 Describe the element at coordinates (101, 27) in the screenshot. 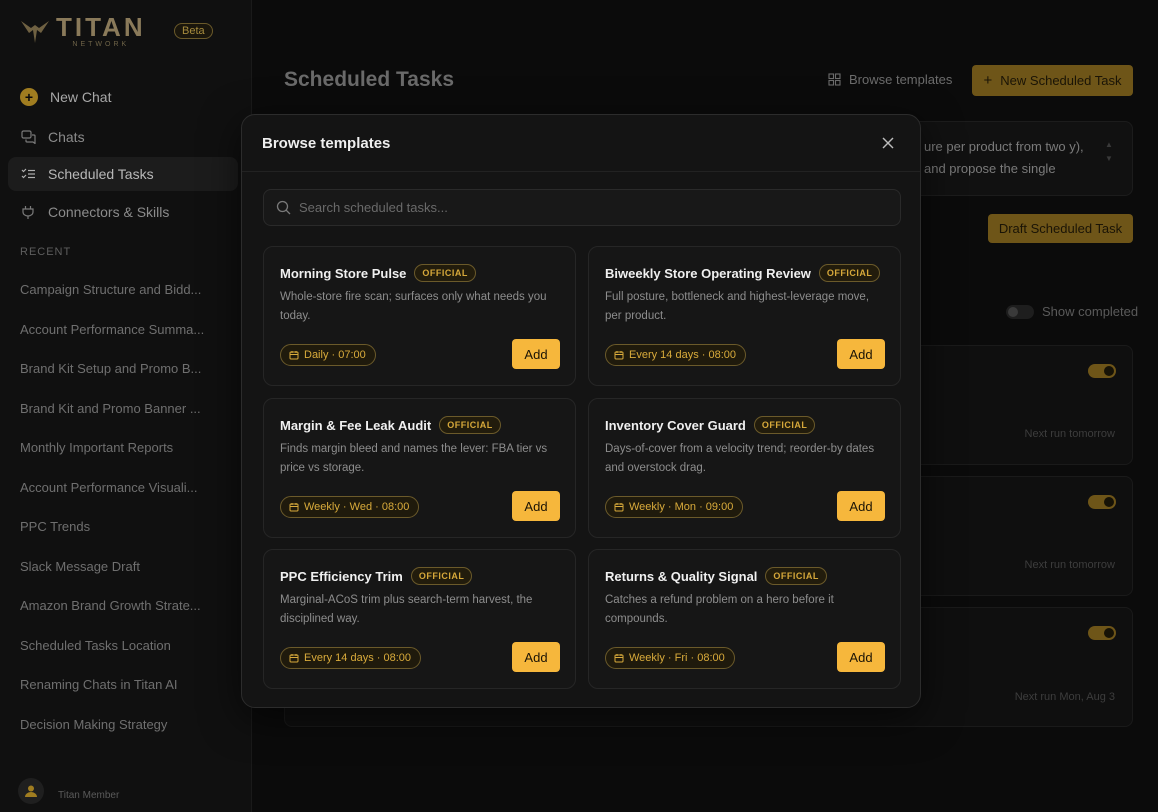

I see `logo-title: TITAN` at that location.